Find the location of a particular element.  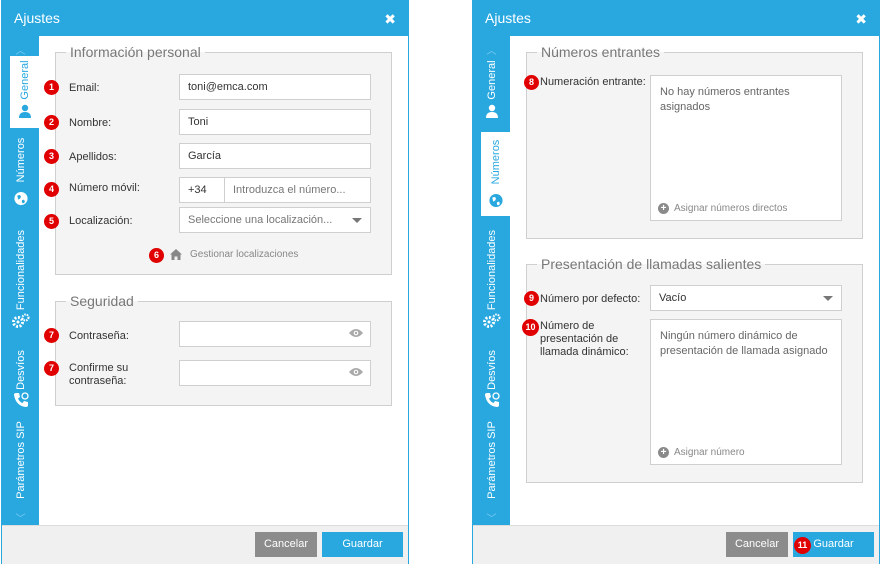

assign-direct-numbers-link: + Asignar números directos is located at coordinates (723, 208).